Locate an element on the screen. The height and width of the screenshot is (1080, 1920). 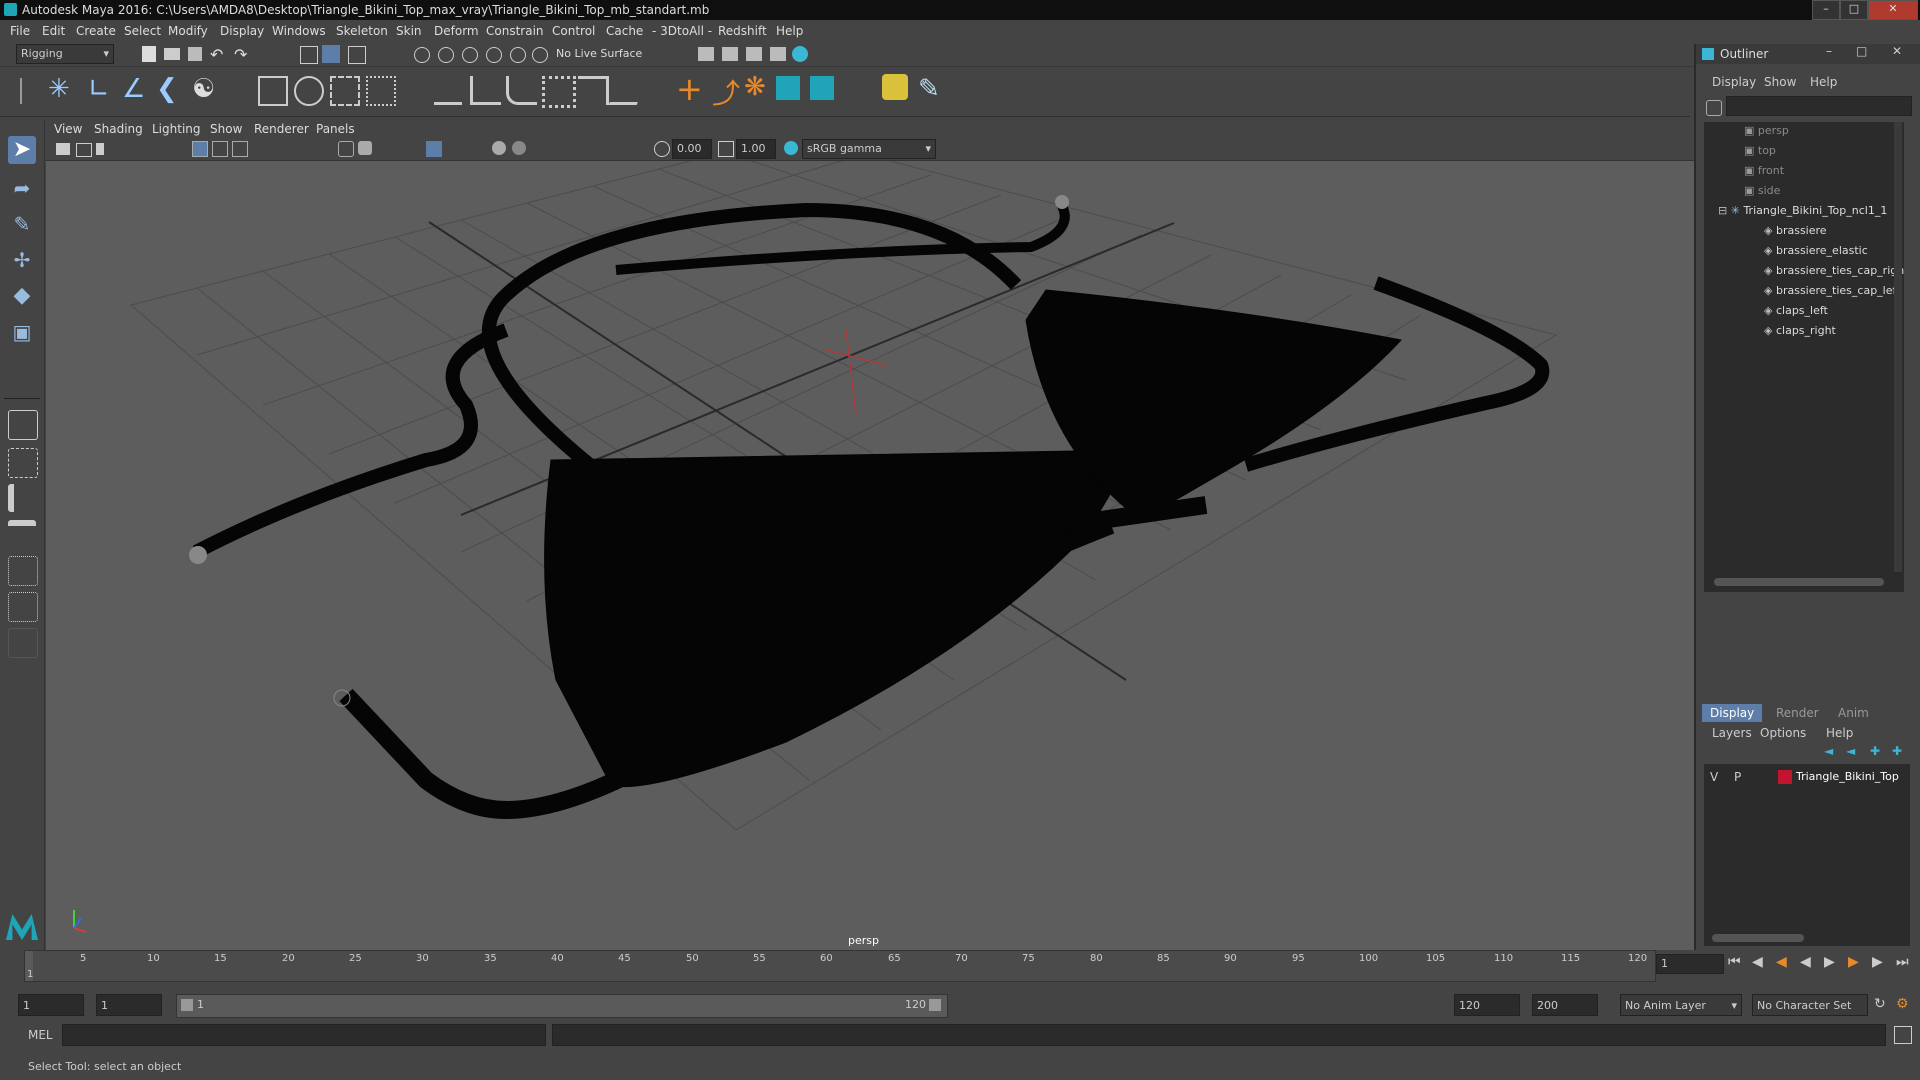
collapse-icon: ⊟ is located at coordinates (1724, 210).